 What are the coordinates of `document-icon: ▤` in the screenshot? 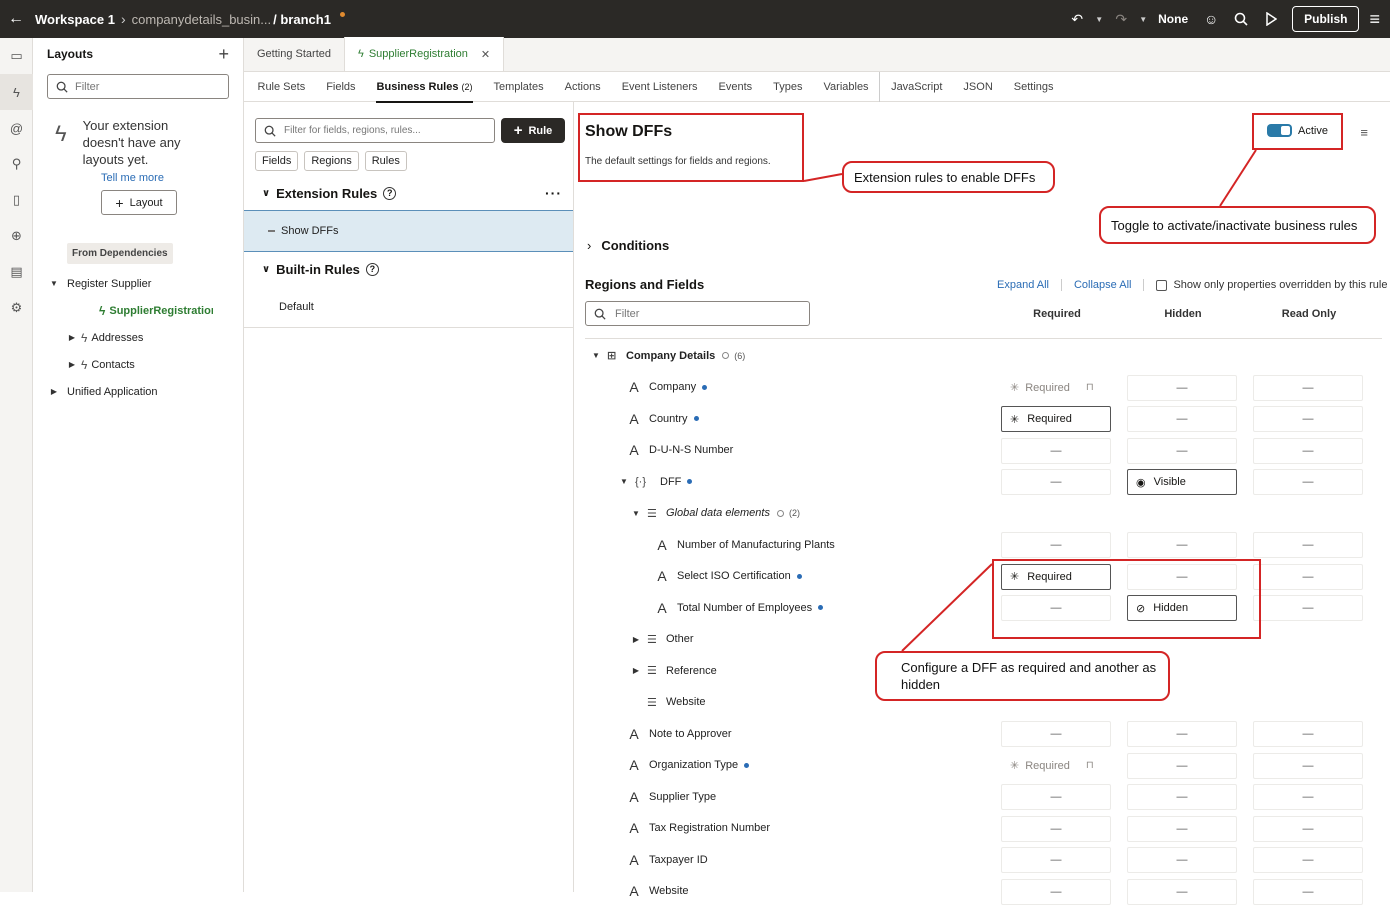 It's located at (16, 272).